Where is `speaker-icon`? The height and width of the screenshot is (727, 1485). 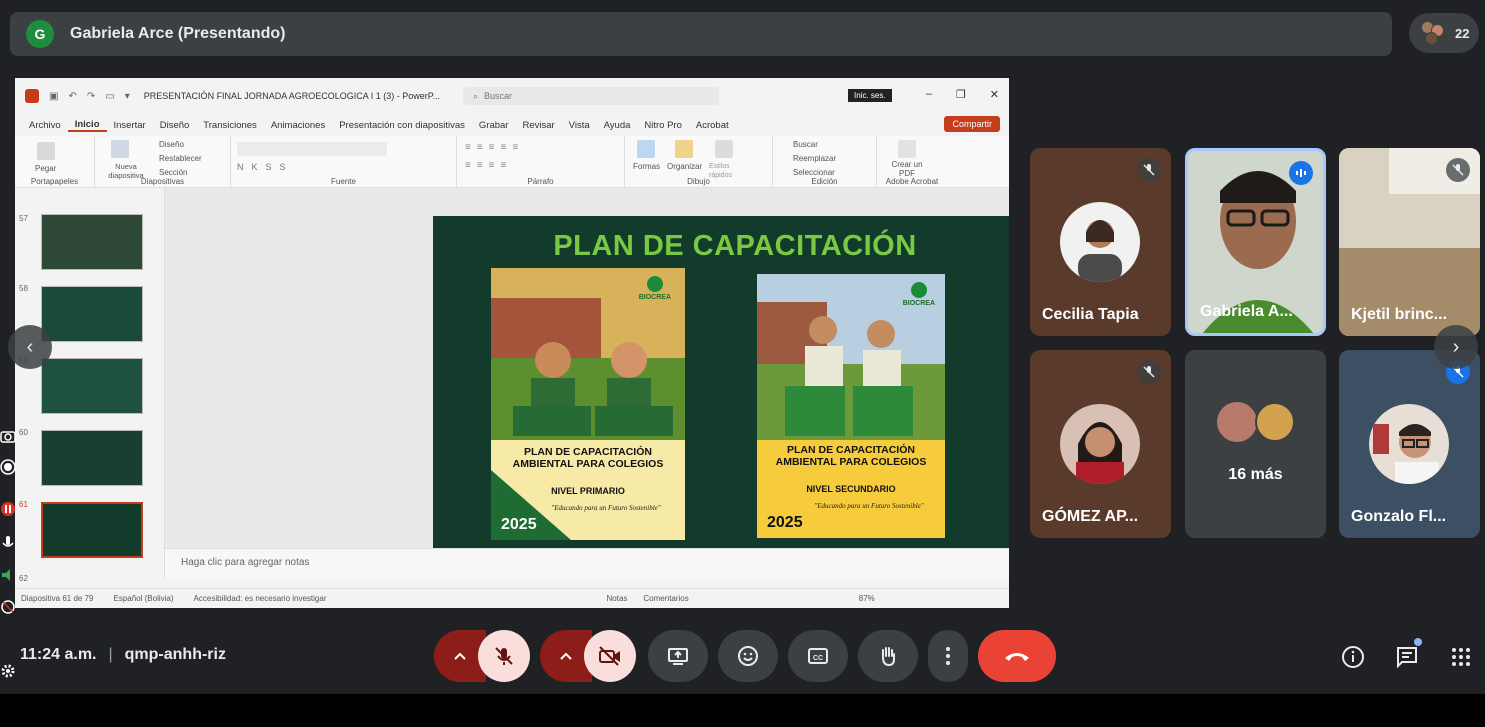 speaker-icon is located at coordinates (9, 576).